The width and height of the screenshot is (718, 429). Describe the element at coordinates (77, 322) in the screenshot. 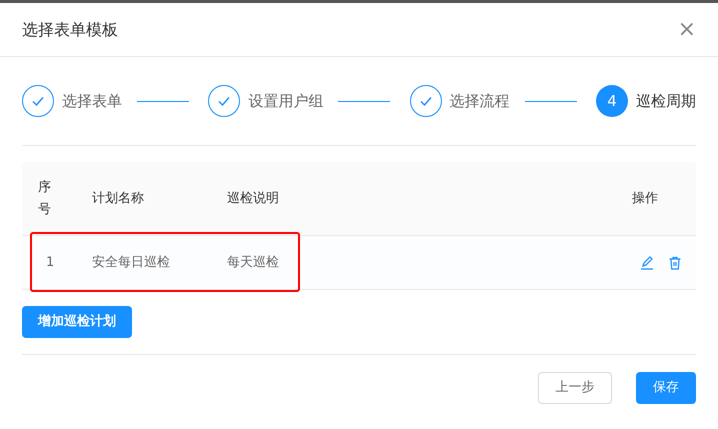

I see `add-plan-button: 增加巡检计划` at that location.